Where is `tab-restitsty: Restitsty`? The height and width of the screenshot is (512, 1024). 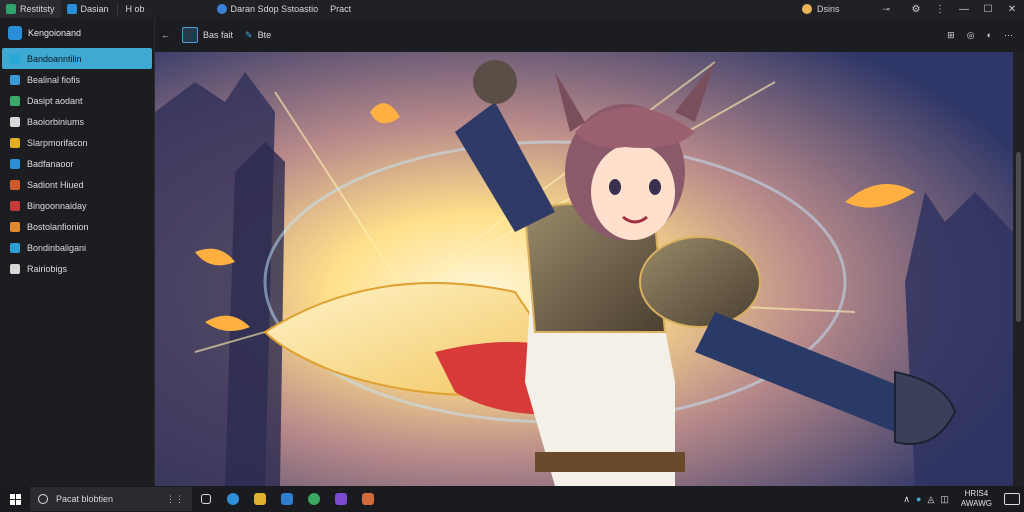 tab-restitsty: Restitsty is located at coordinates (30, 9).